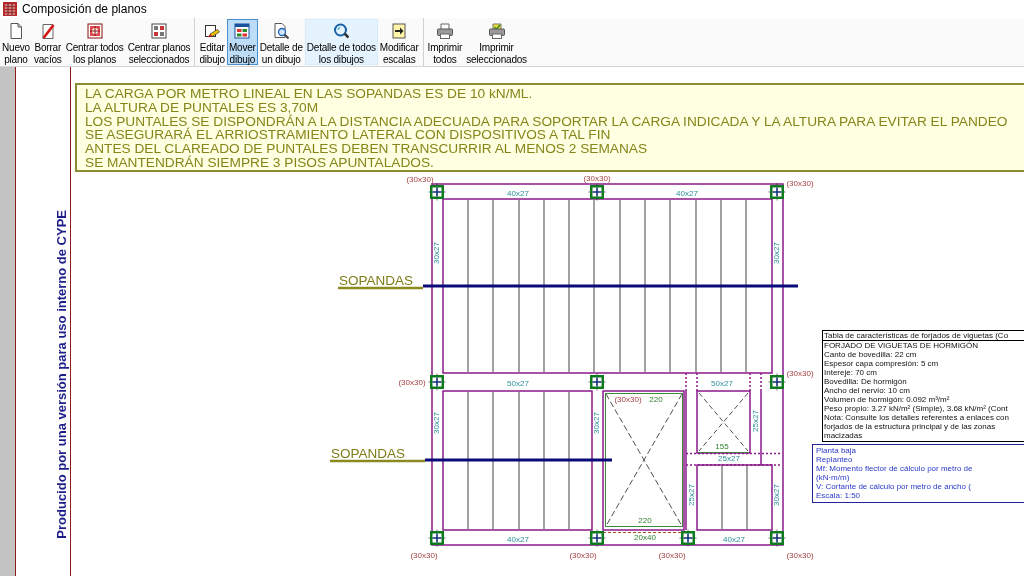 The height and width of the screenshot is (576, 1024). Describe the element at coordinates (833, 477) in the screenshot. I see `legend-line: (kN·m/m)` at that location.